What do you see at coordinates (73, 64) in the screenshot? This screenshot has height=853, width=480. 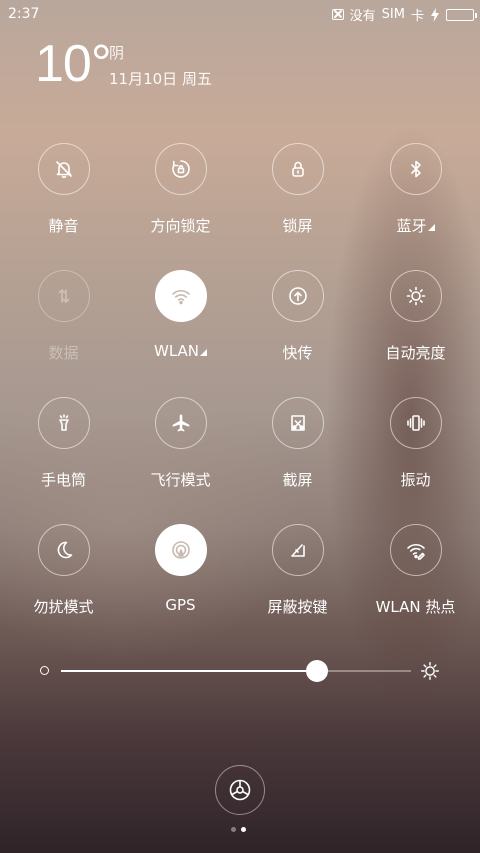 I see `temperature: 10°` at bounding box center [73, 64].